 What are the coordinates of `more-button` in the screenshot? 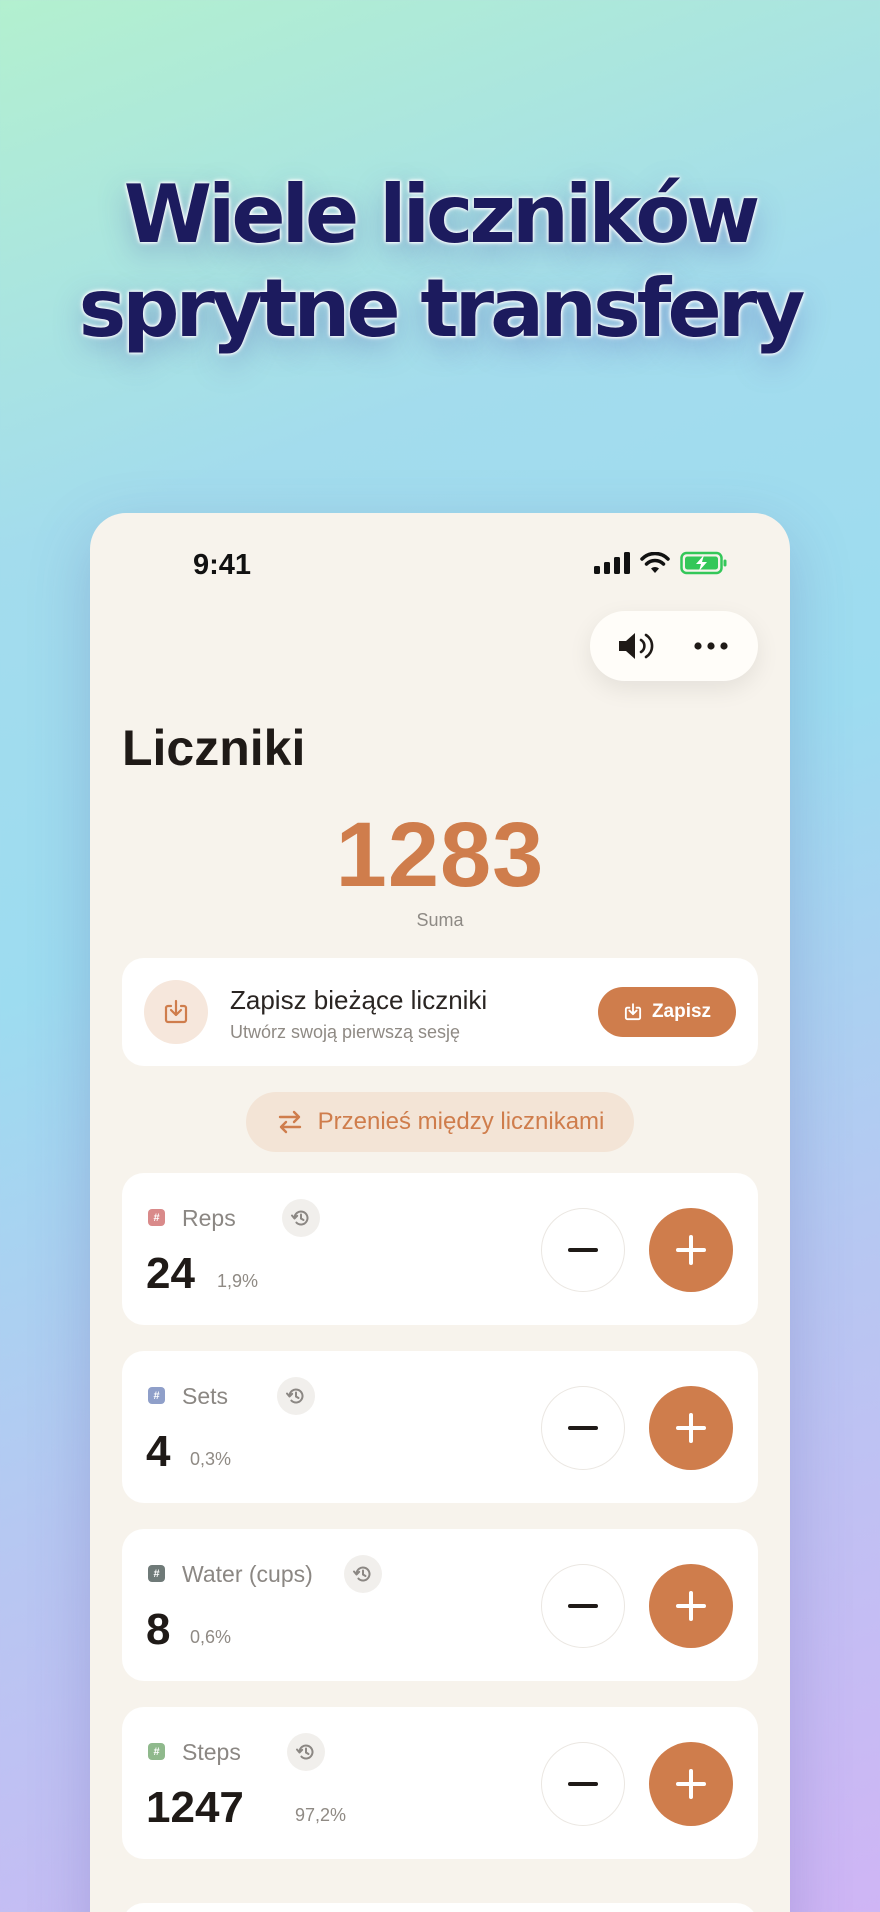 It's located at (711, 646).